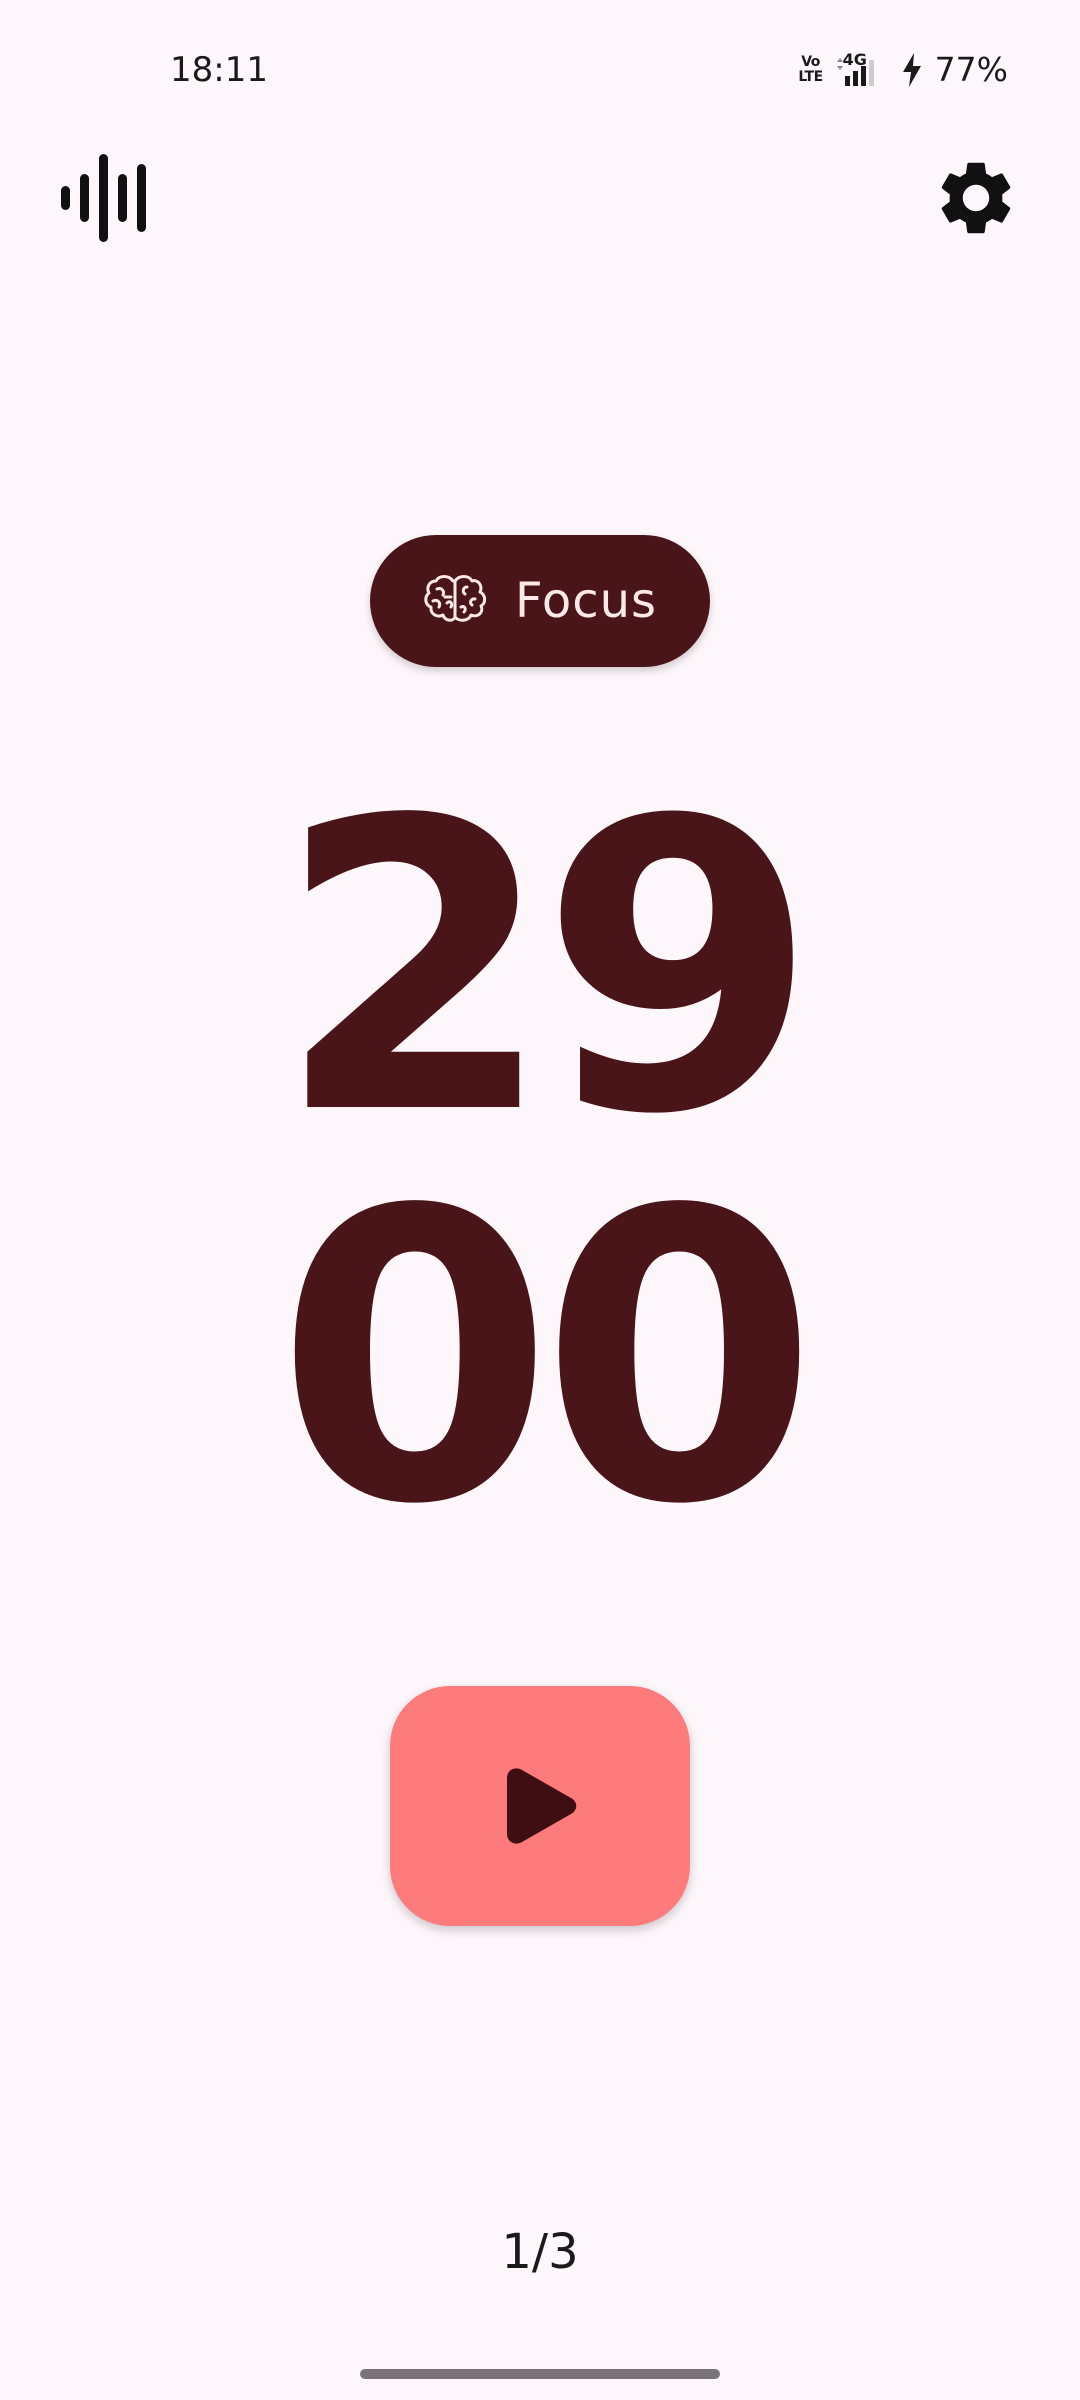 The height and width of the screenshot is (2400, 1080). What do you see at coordinates (547, 1359) in the screenshot?
I see `timer-seconds: 00` at bounding box center [547, 1359].